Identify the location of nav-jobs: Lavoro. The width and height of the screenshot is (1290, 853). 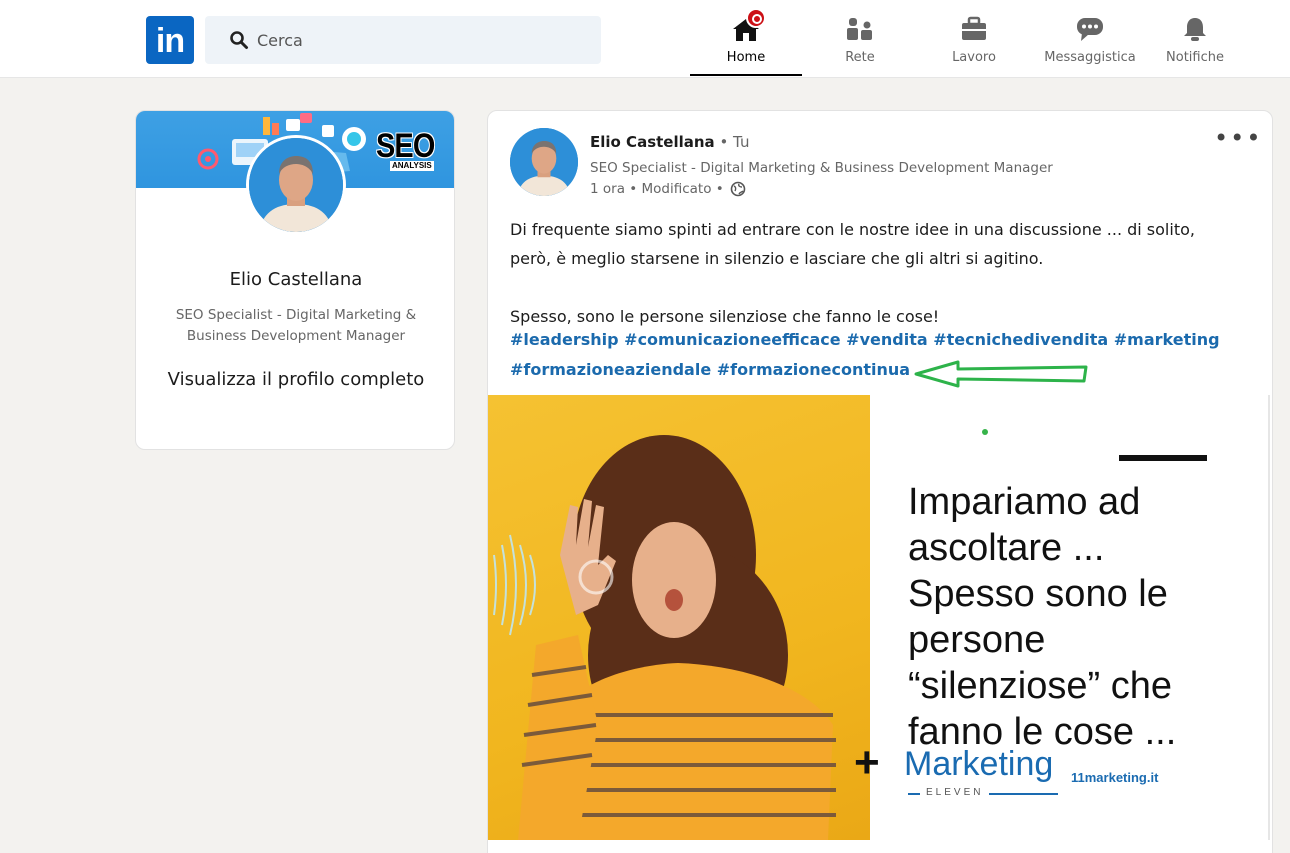
(974, 39).